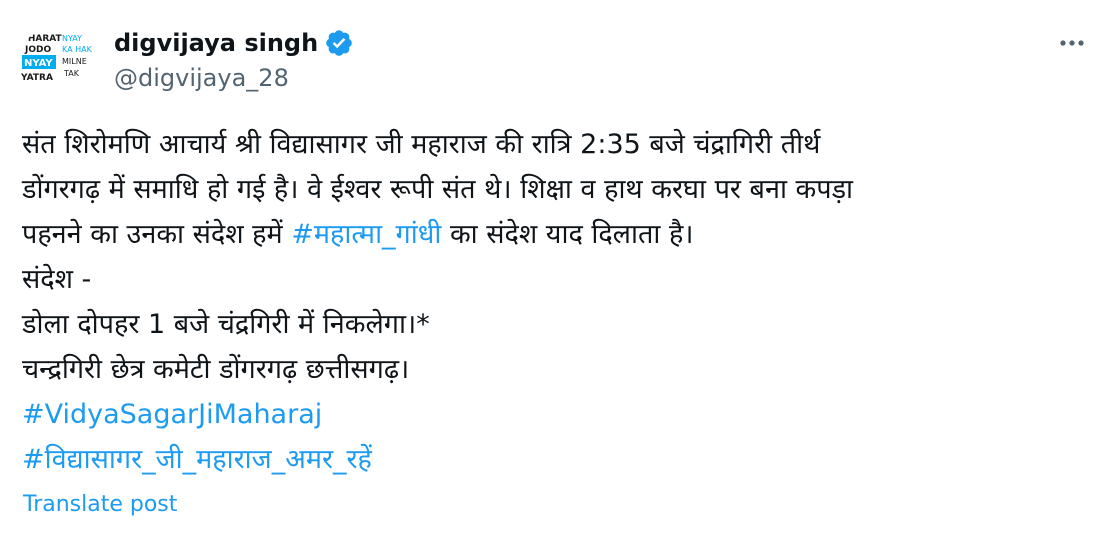  I want to click on translate-post-link: Translate post, so click(100, 504).